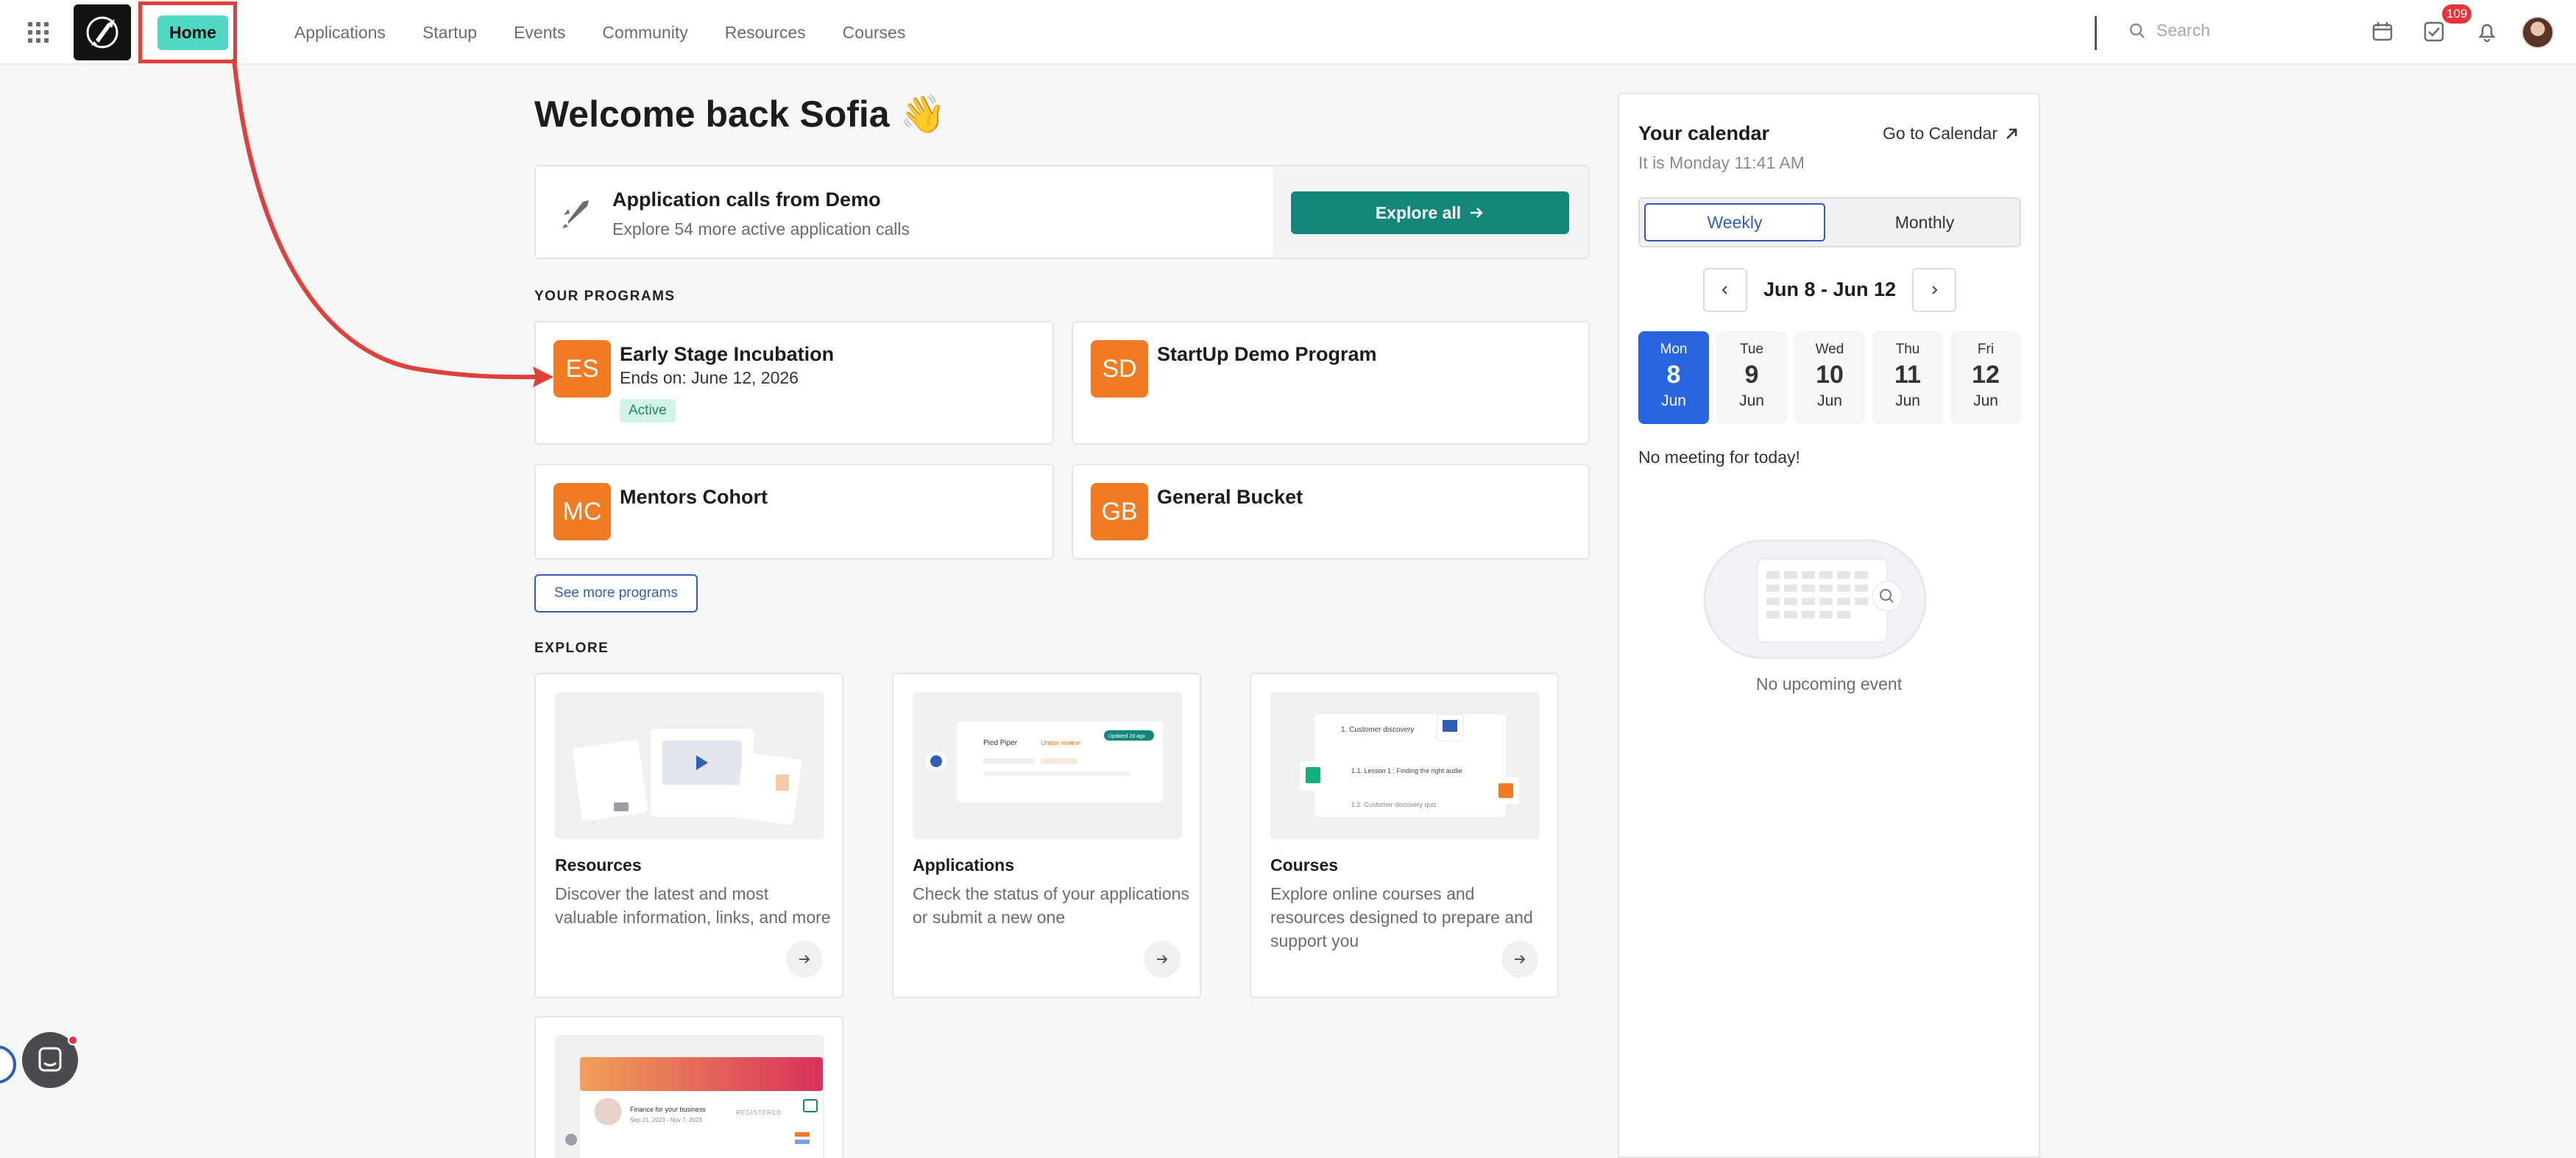  What do you see at coordinates (1815, 599) in the screenshot?
I see `empty-calendar-illustration` at bounding box center [1815, 599].